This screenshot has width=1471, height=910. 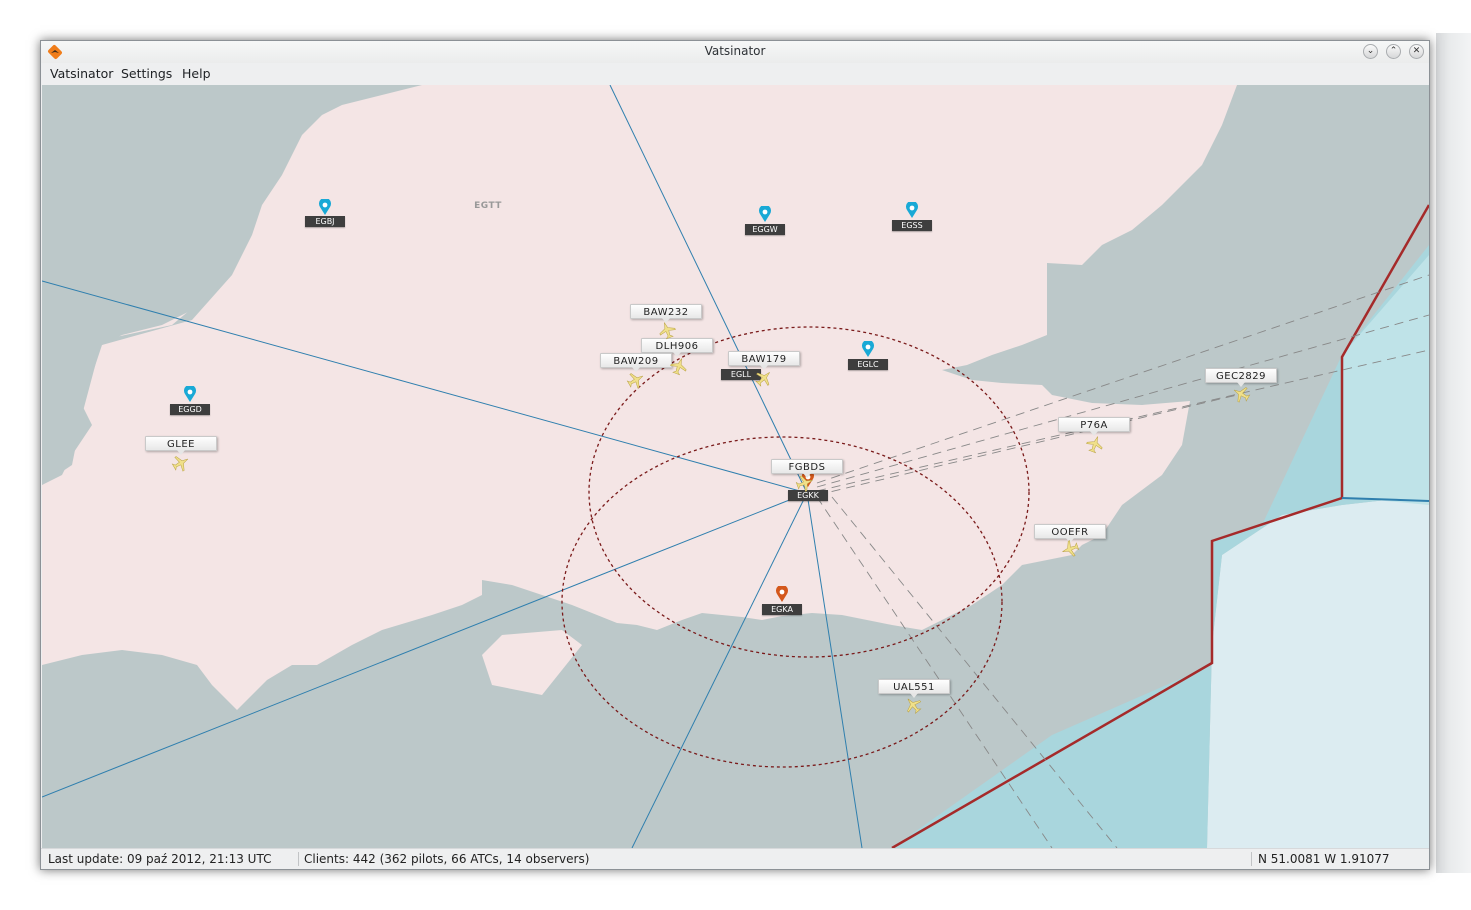 I want to click on airport-label-eggw: EGGW, so click(x=765, y=229).